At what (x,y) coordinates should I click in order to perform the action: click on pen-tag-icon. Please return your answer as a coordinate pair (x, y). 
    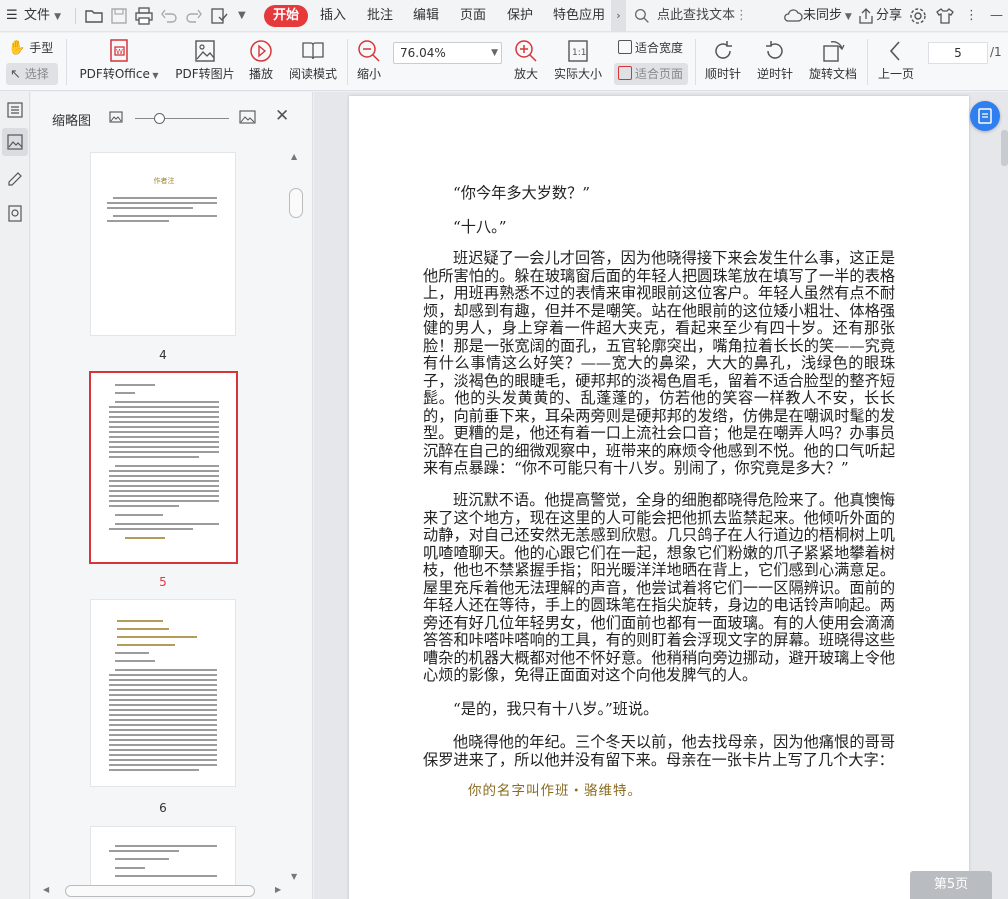
    Looking at the image, I should click on (15, 179).